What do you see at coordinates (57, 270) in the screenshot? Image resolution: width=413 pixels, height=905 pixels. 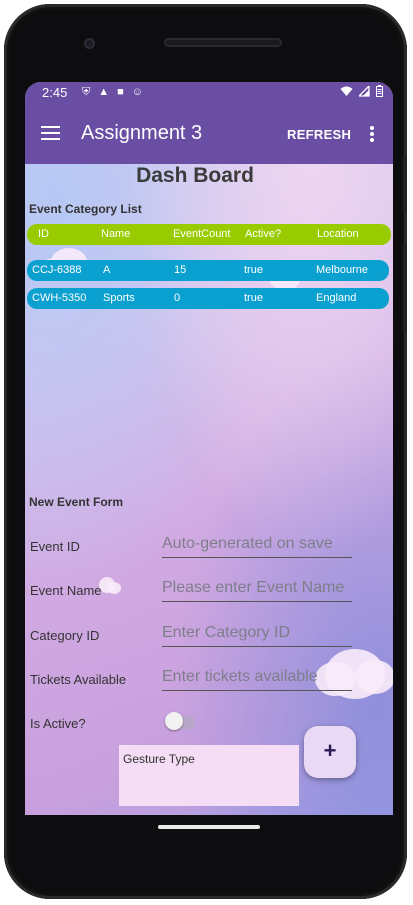 I see `cell-id: CCJ-6388` at bounding box center [57, 270].